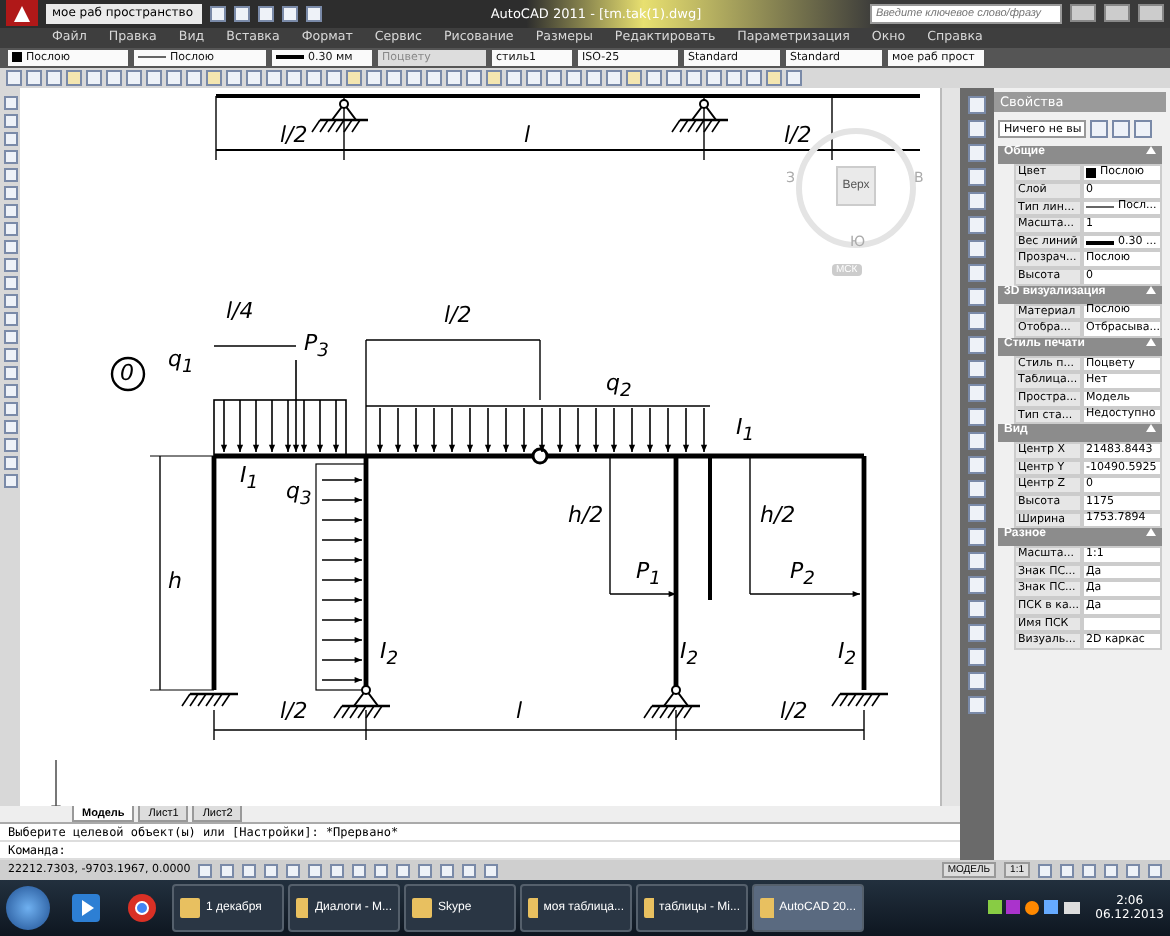 This screenshot has height=936, width=1170. I want to click on dimension-label: q$_{3}$, so click(299, 495).